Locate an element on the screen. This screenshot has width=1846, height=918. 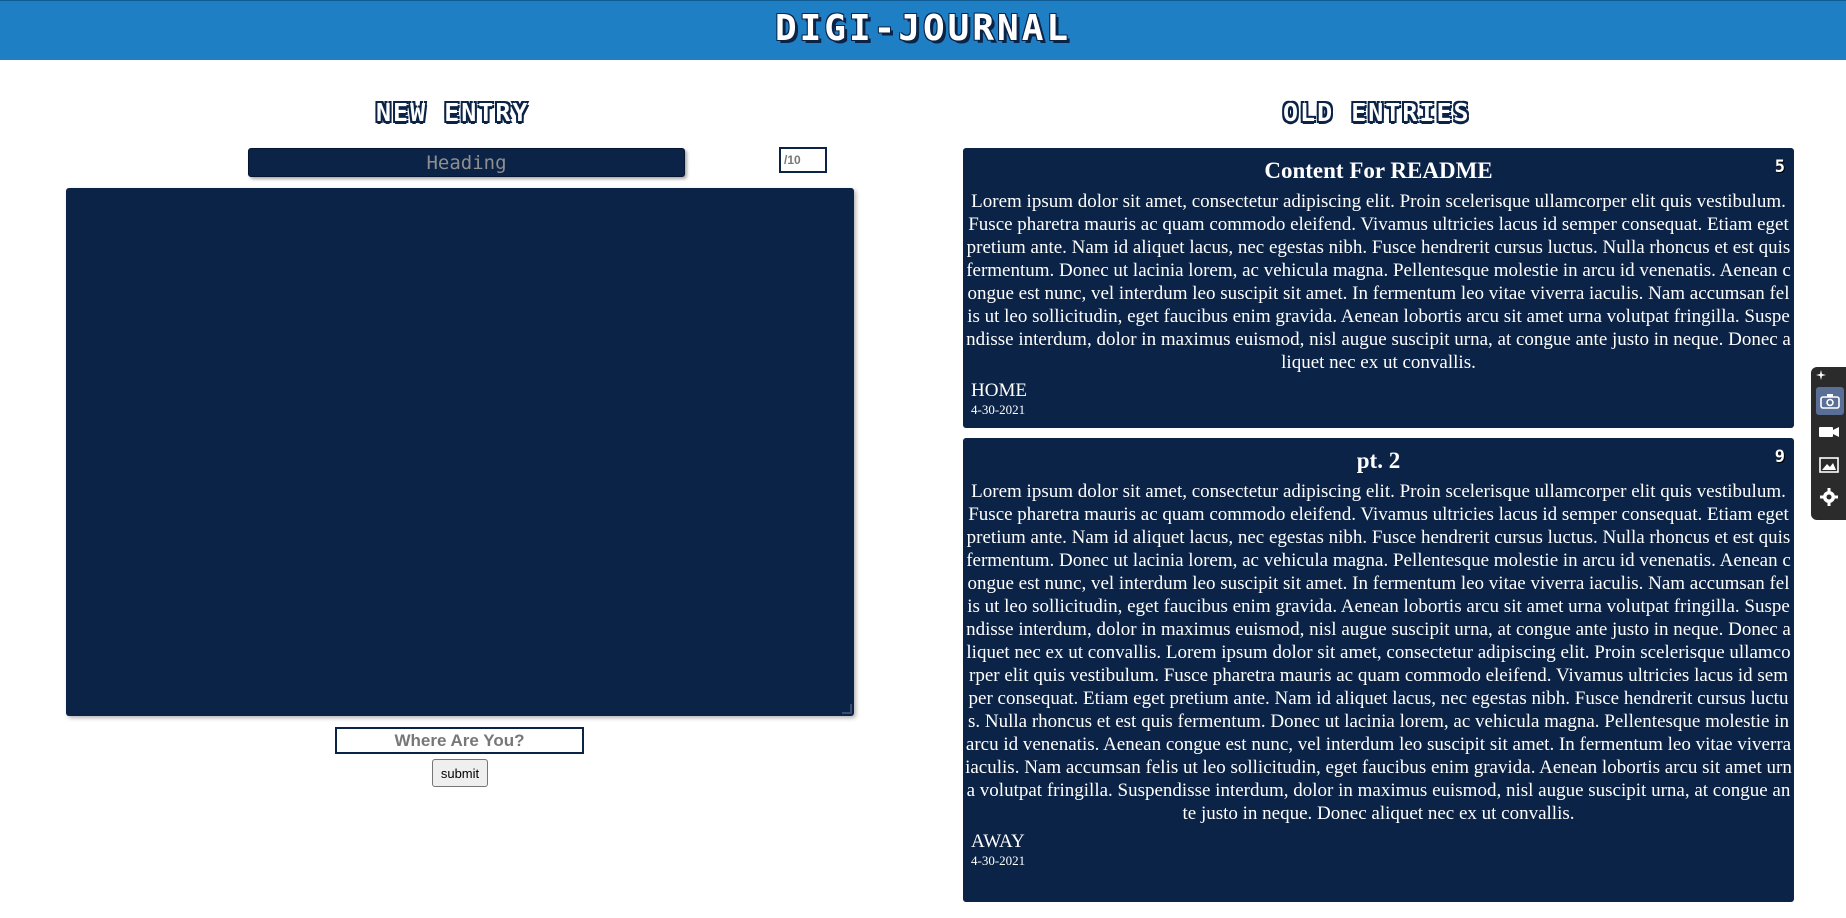
entry-rating: 9 is located at coordinates (1779, 457).